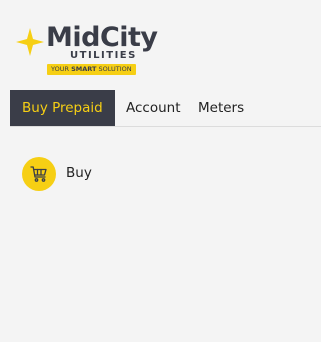 This screenshot has height=342, width=321. Describe the element at coordinates (102, 37) in the screenshot. I see `brand-name: MidCity` at that location.